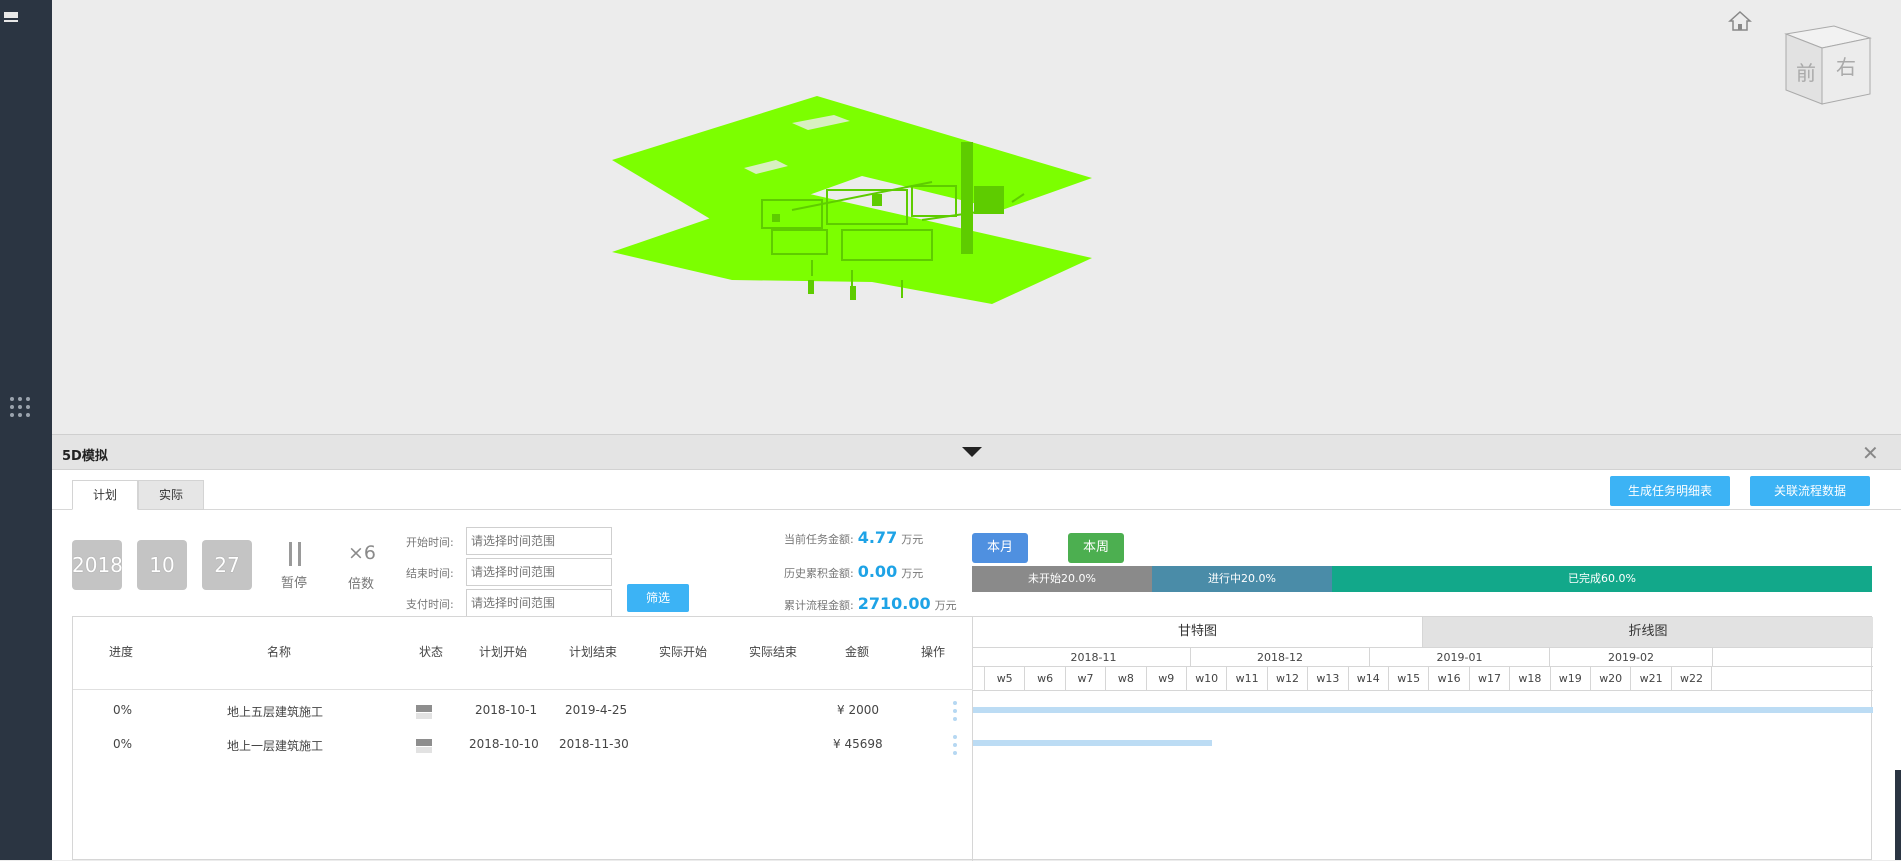 The height and width of the screenshot is (861, 1901). Describe the element at coordinates (1449, 678) in the screenshot. I see `gantt-week-w16: w16` at that location.